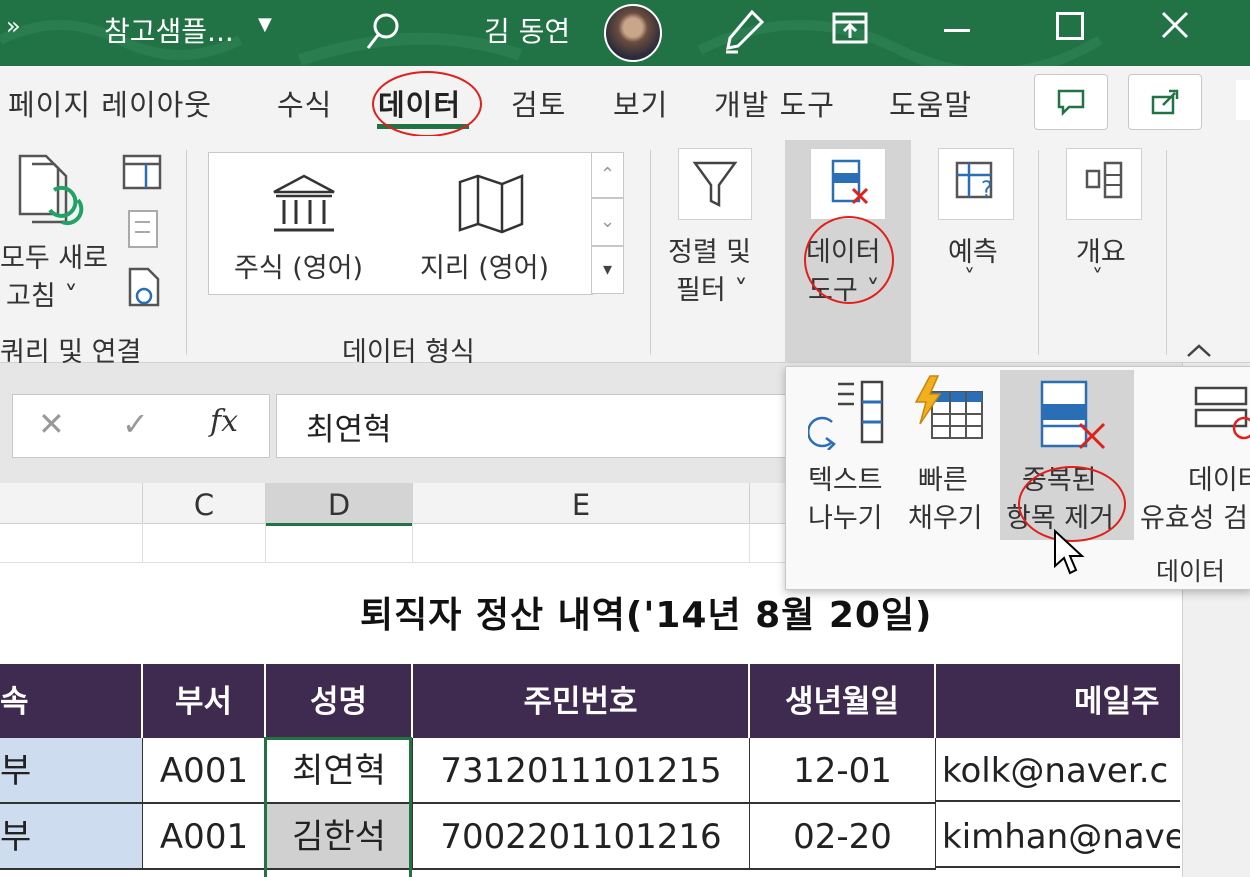 This screenshot has width=1250, height=877. Describe the element at coordinates (71, 701) in the screenshot. I see `header-cell: 속` at that location.